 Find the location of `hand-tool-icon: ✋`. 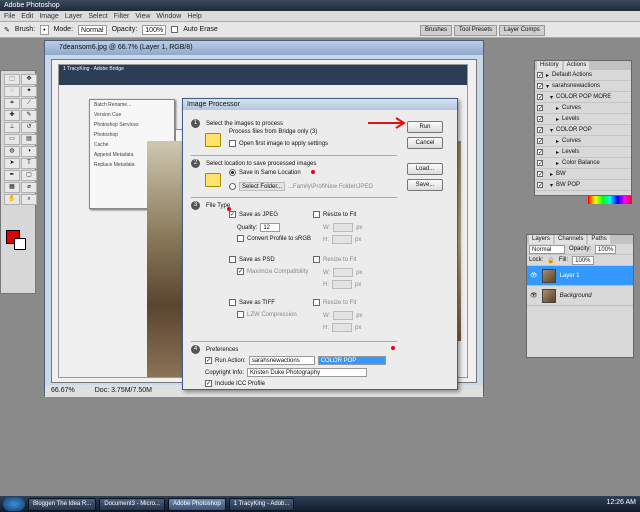

hand-tool-icon: ✋ is located at coordinates (12, 199).